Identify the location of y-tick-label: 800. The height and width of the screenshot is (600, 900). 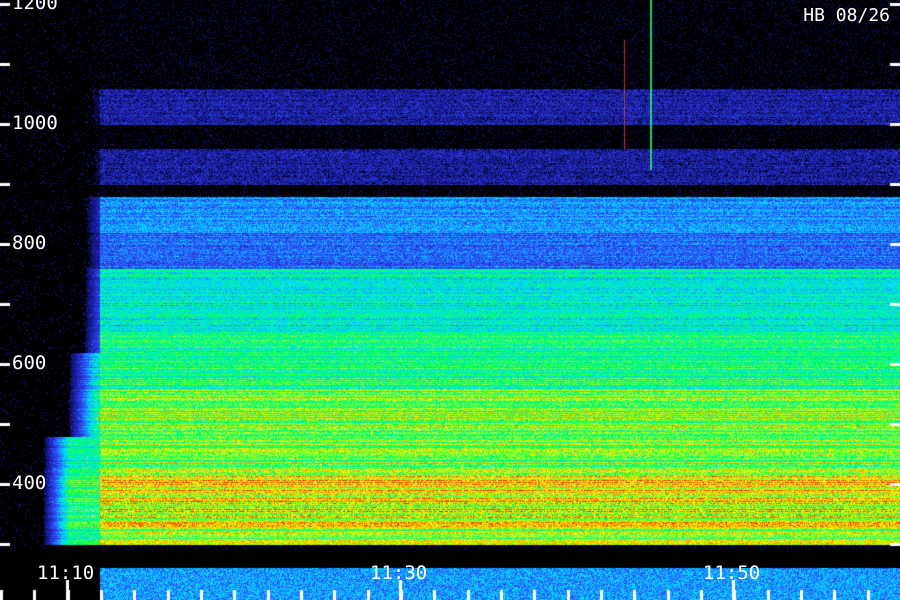
(29, 243).